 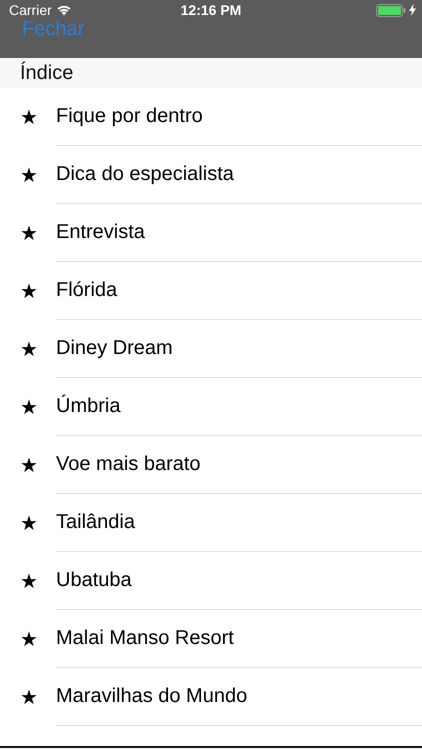 What do you see at coordinates (100, 232) in the screenshot?
I see `list-item: Entrevista` at bounding box center [100, 232].